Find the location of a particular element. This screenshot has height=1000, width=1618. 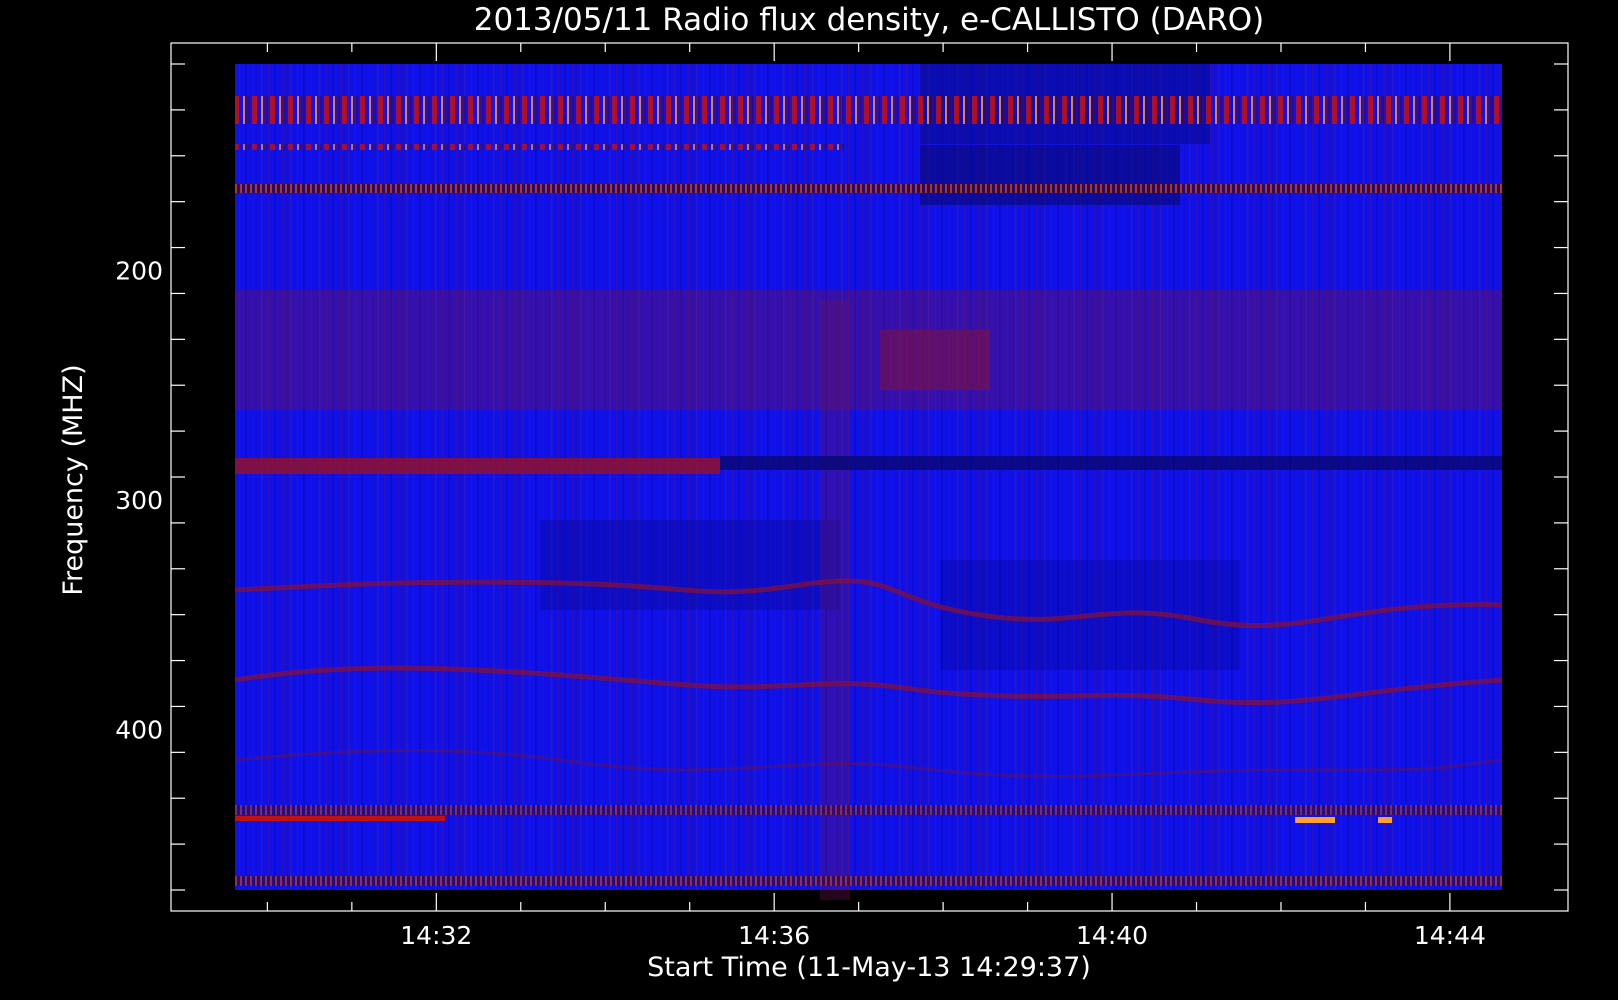

y-axis-label: Frequency (MHZ) is located at coordinates (73, 479).